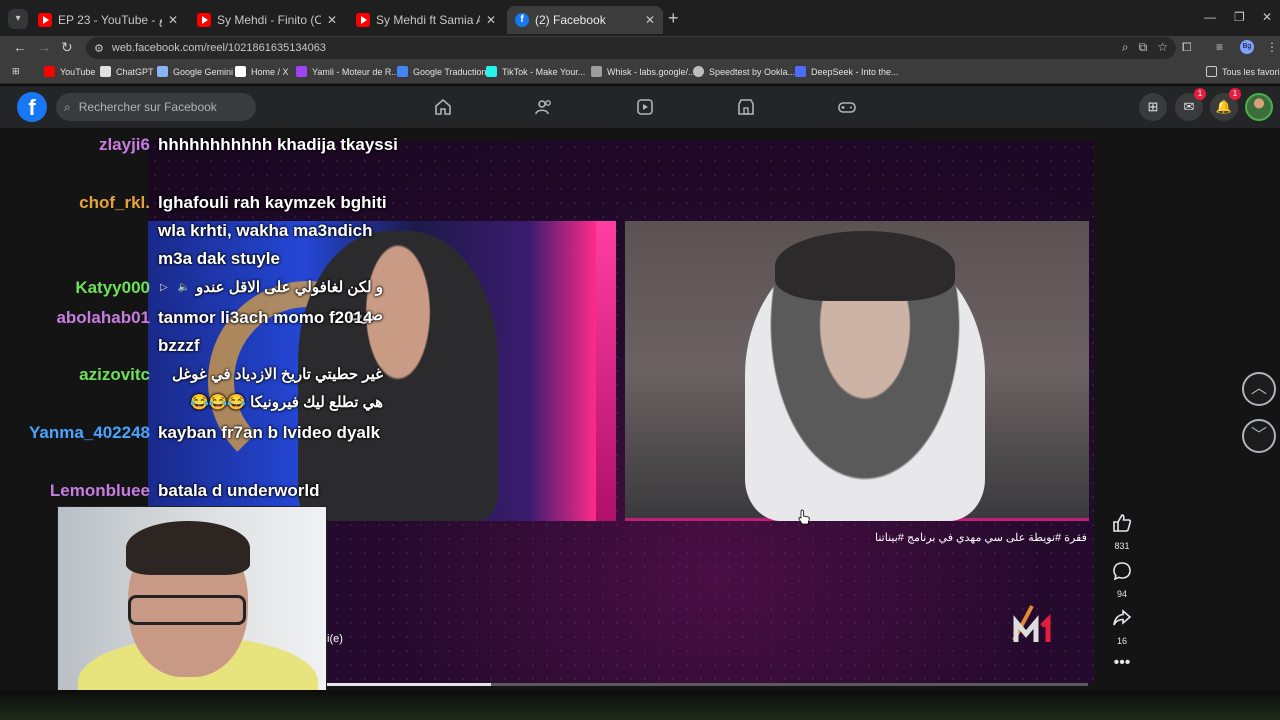 This screenshot has height=720, width=1280. I want to click on folder-icon, so click(1211, 71).